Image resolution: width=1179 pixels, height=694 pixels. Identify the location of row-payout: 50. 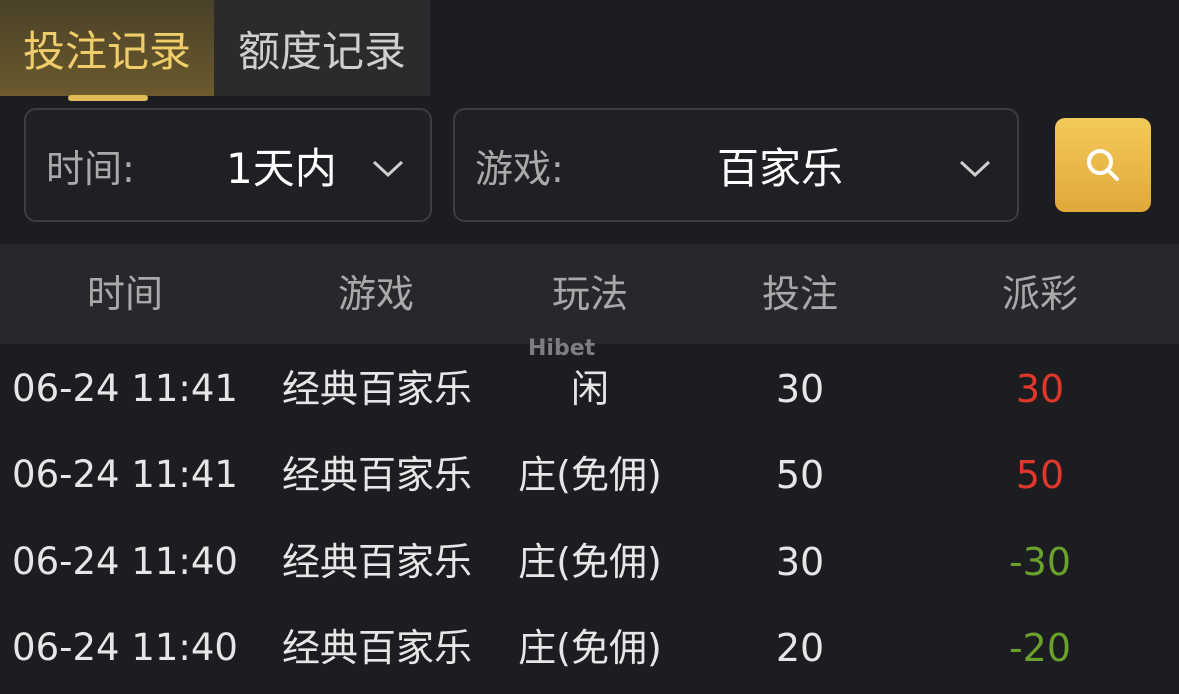
(1040, 475).